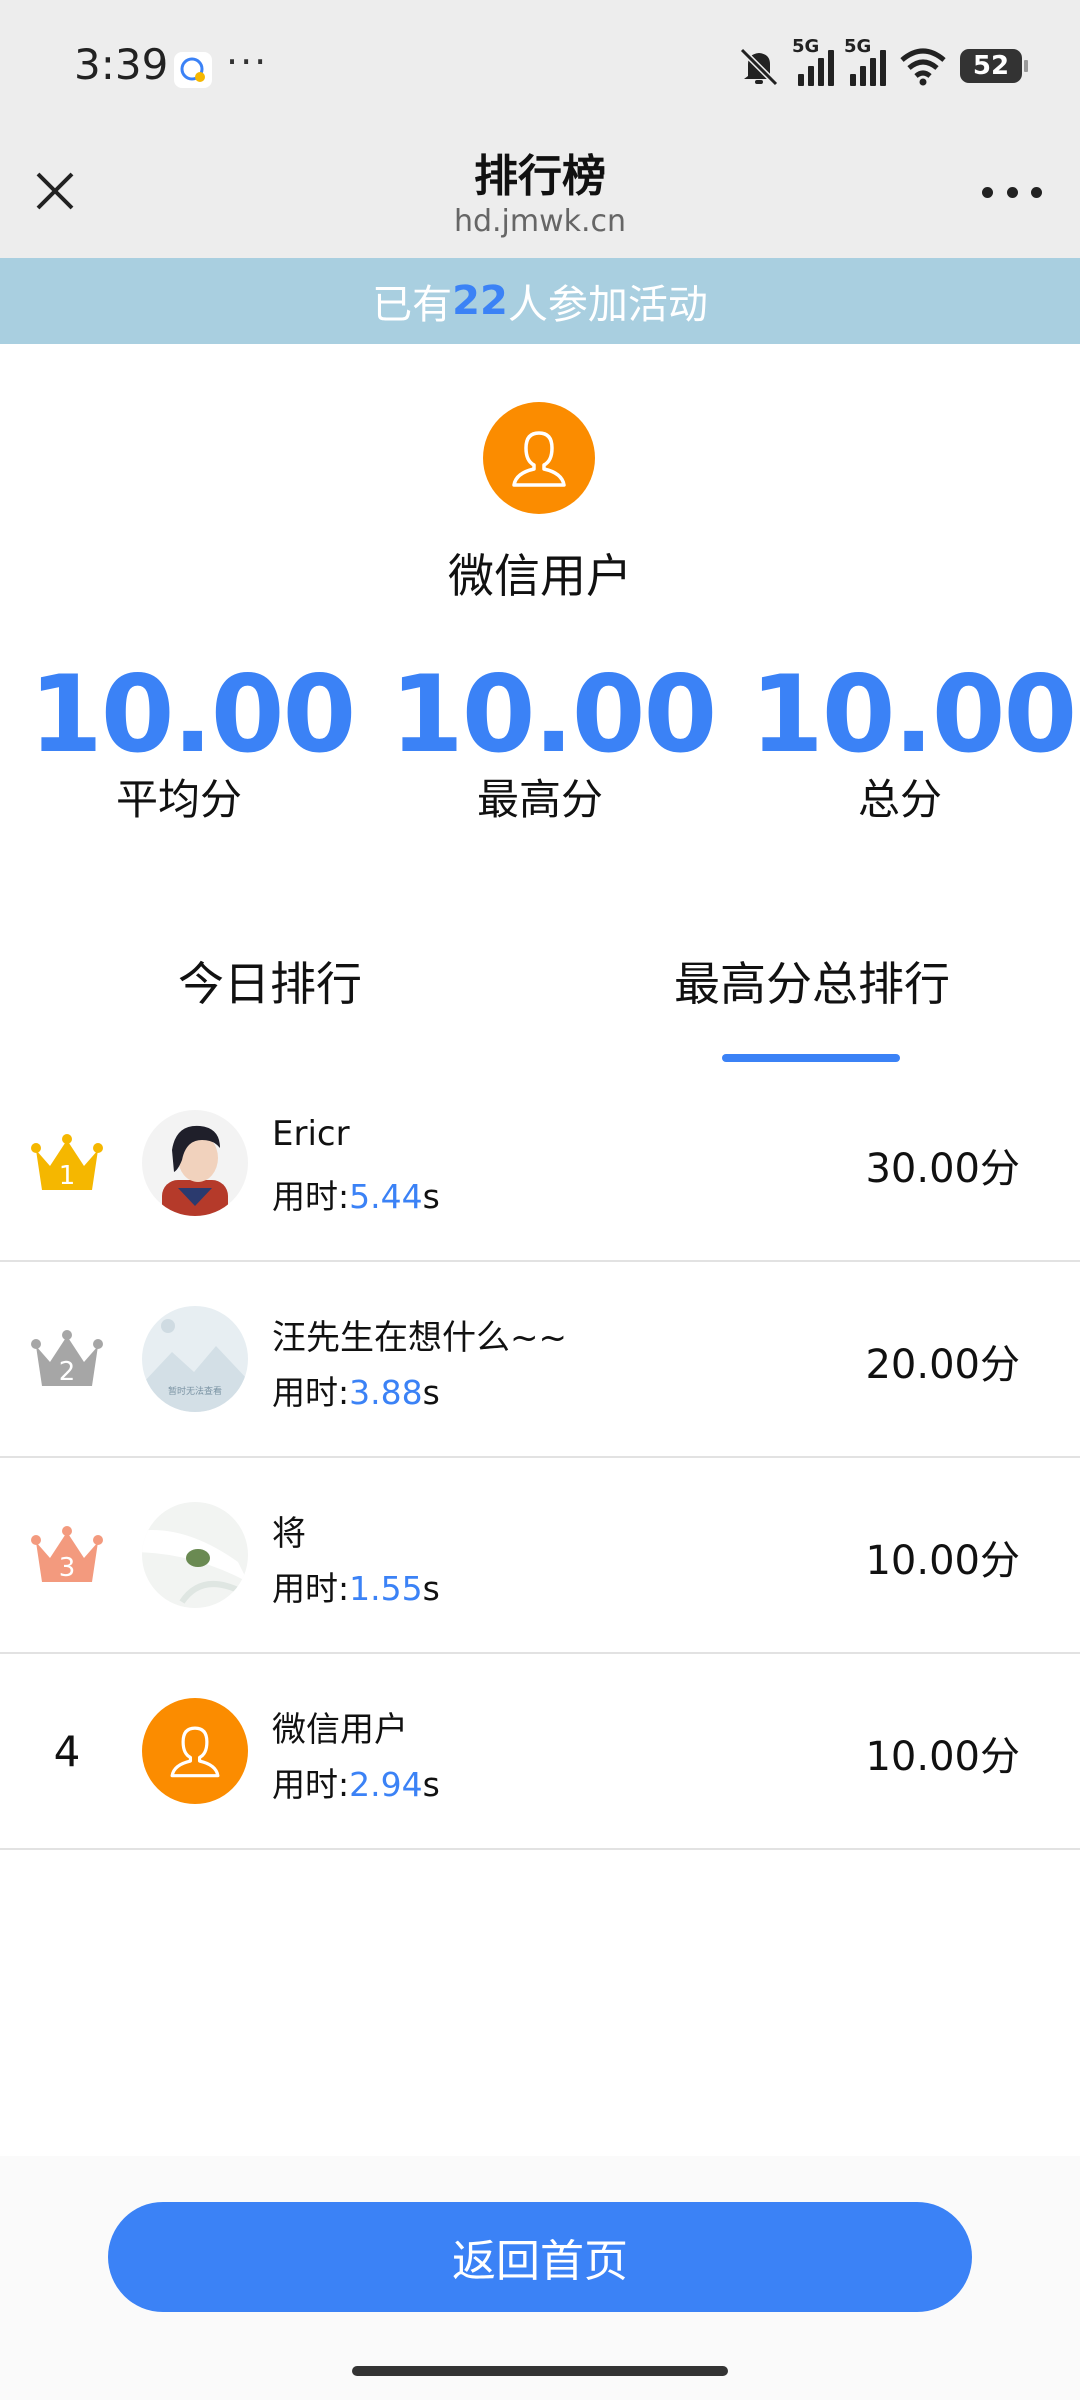 The image size is (1080, 2400). I want to click on status-more-dots: ···, so click(247, 62).